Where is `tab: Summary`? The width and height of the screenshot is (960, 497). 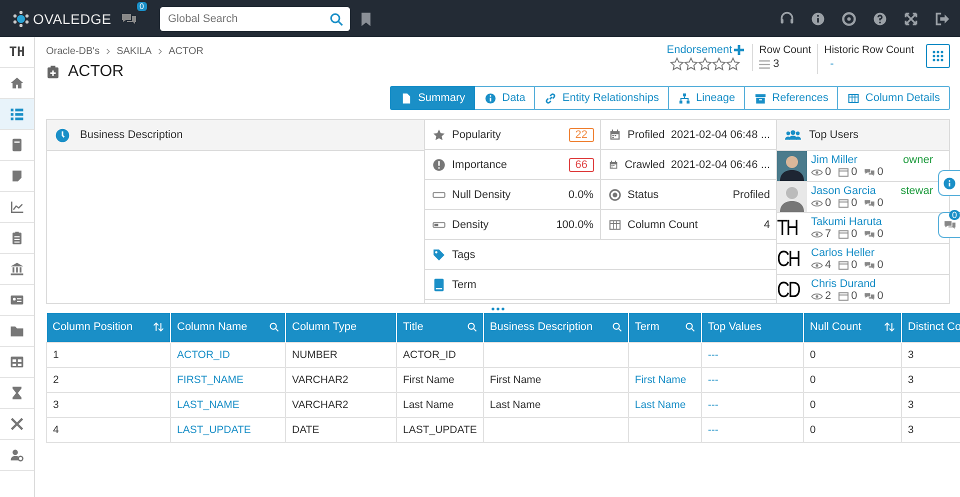 tab: Summary is located at coordinates (433, 98).